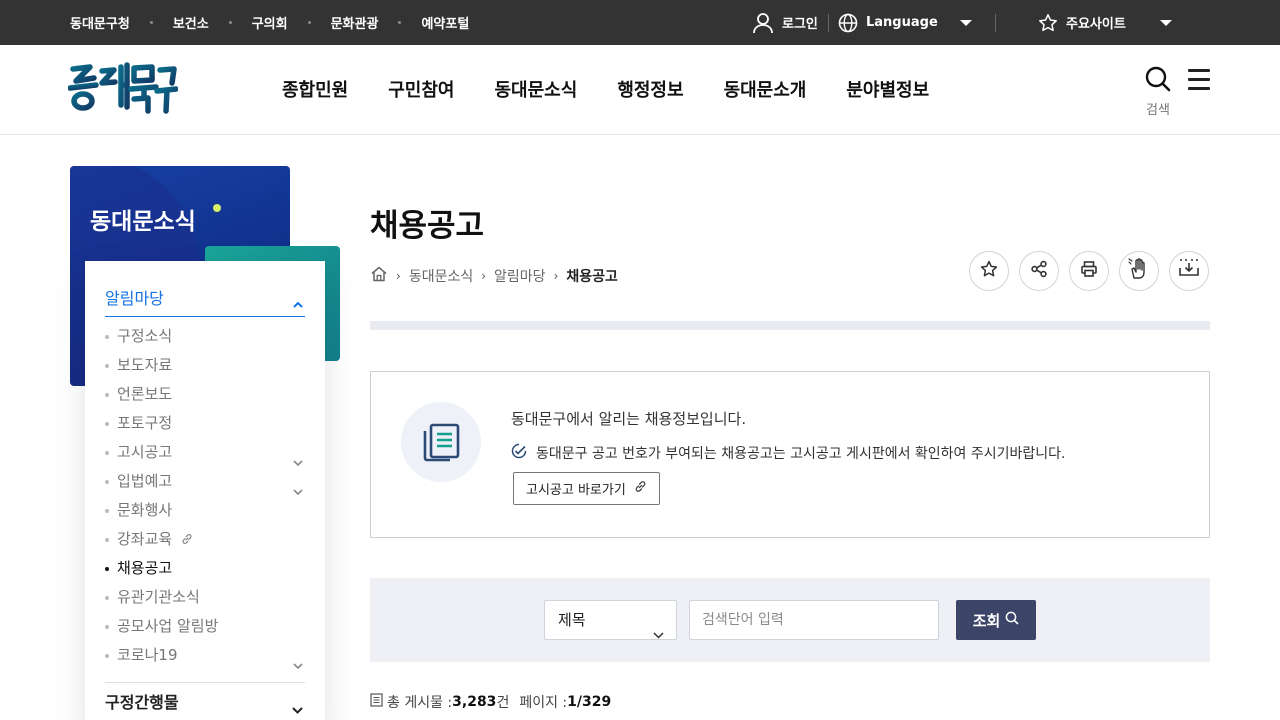 The image size is (1280, 720). I want to click on sidebar-item: 유관기관소식, so click(205, 597).